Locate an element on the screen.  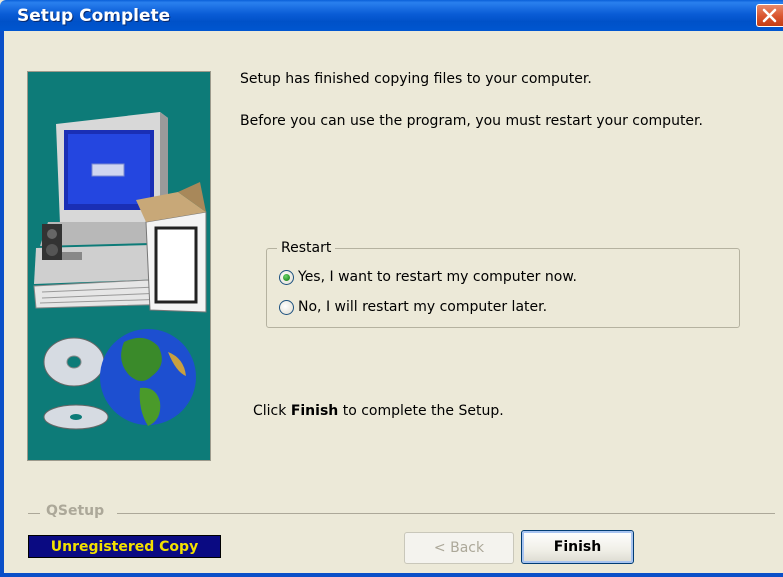
finish-instruction: Click Finish to complete the Setup. is located at coordinates (378, 411).